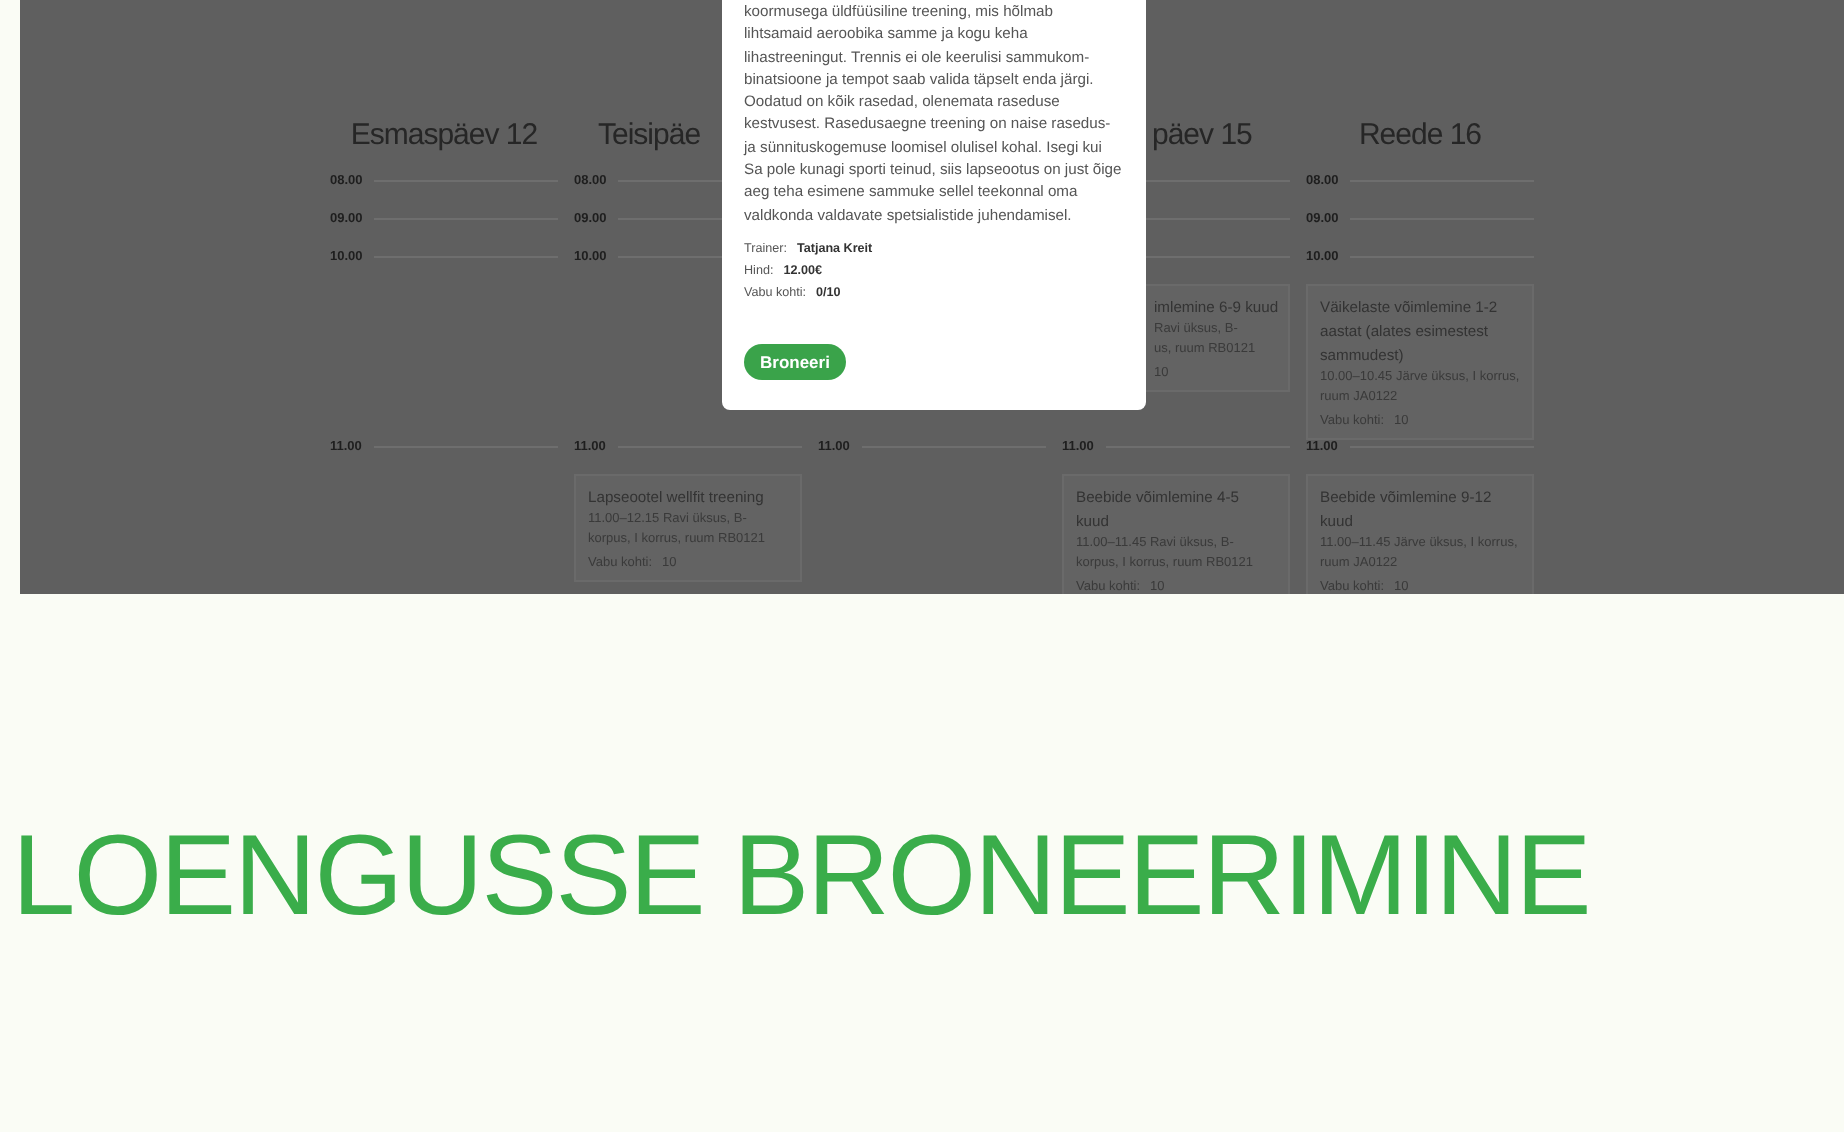 The width and height of the screenshot is (1844, 1132). What do you see at coordinates (1420, 135) in the screenshot?
I see `day-header: Reede 16` at bounding box center [1420, 135].